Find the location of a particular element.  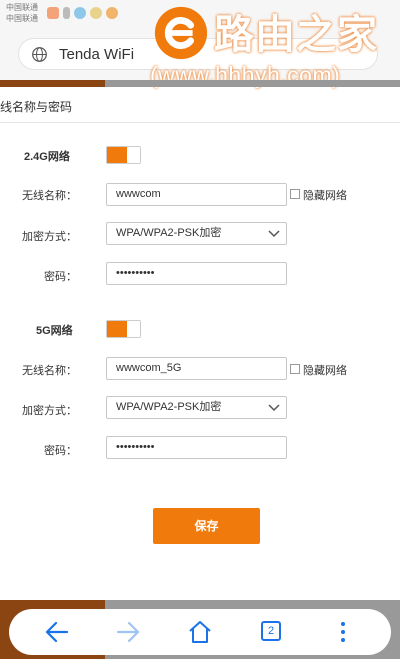

notification-icon is located at coordinates (53, 13).